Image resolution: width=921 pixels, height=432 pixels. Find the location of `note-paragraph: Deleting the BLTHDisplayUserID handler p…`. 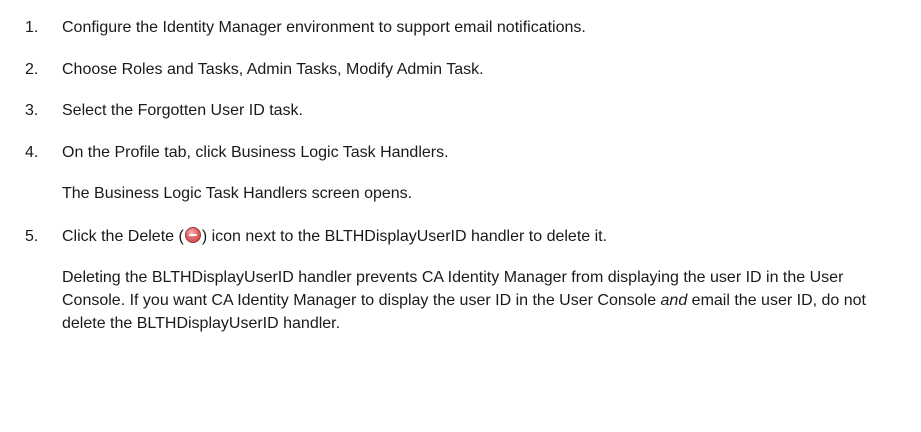

note-paragraph: Deleting the BLTHDisplayUserID handler p… is located at coordinates (477, 300).